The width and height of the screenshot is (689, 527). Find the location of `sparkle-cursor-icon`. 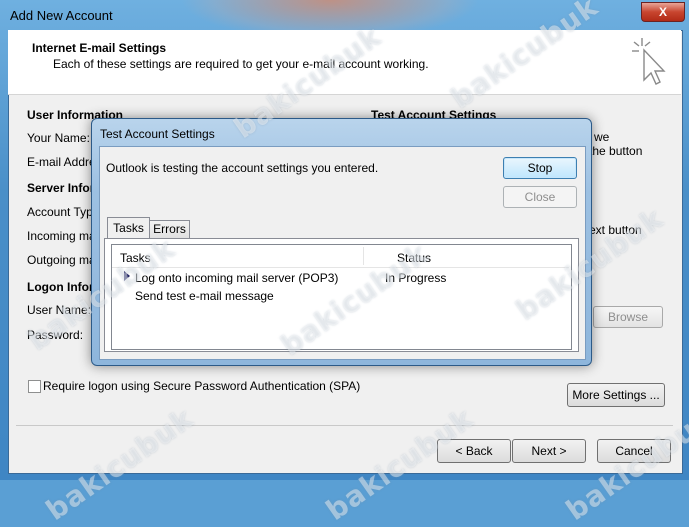

sparkle-cursor-icon is located at coordinates (649, 61).